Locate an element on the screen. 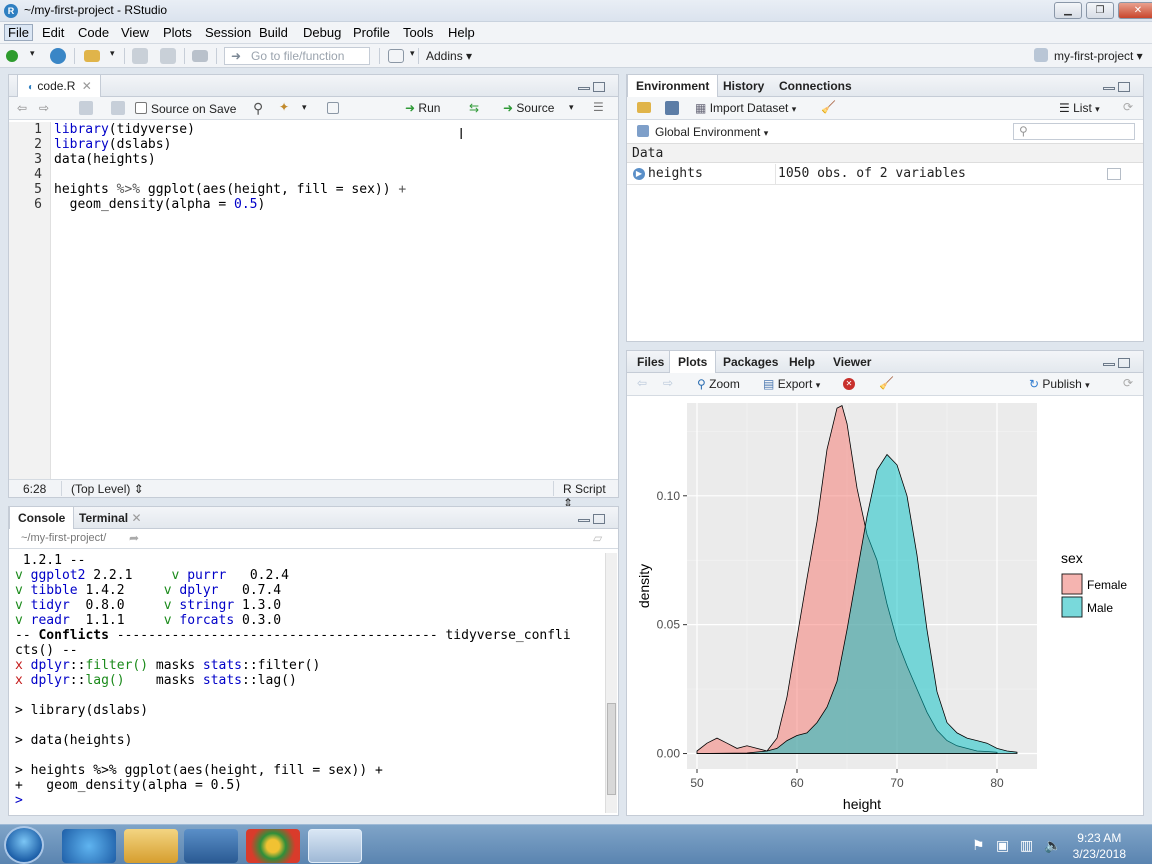 This screenshot has width=1152, height=864. rerun-icon: ⇆ is located at coordinates (474, 108).